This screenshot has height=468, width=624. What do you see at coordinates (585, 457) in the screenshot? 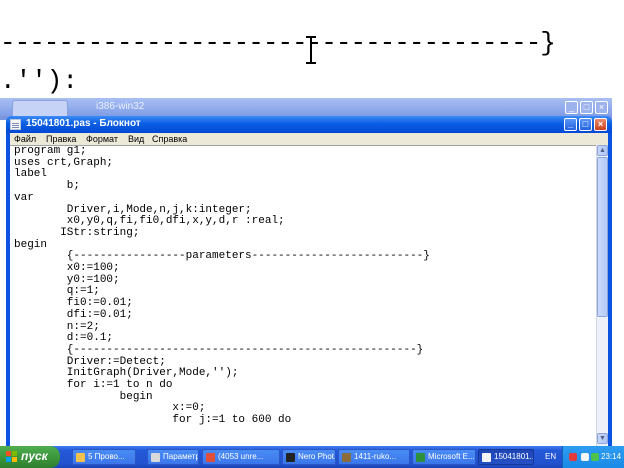
I see `volume-tray-icon` at bounding box center [585, 457].